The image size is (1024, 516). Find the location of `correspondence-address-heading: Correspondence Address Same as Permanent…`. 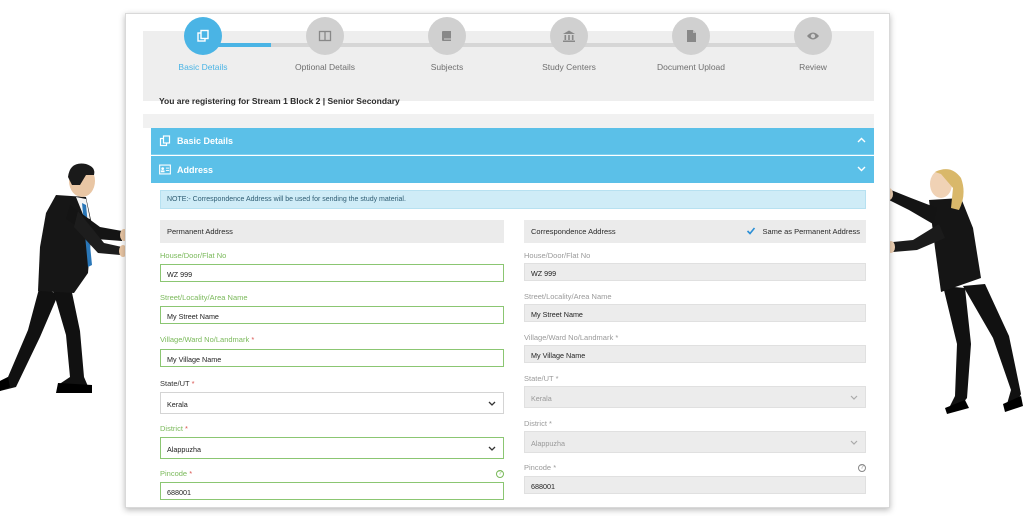

correspondence-address-heading: Correspondence Address Same as Permanent… is located at coordinates (695, 231).